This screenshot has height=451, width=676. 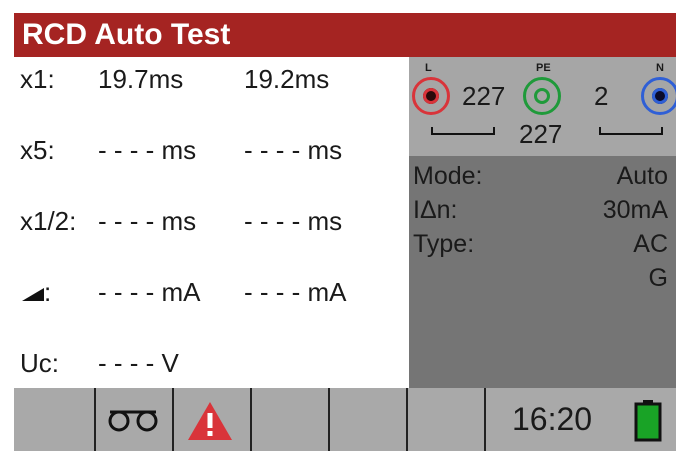 I want to click on setting-type: Type: AC, so click(x=538, y=244).